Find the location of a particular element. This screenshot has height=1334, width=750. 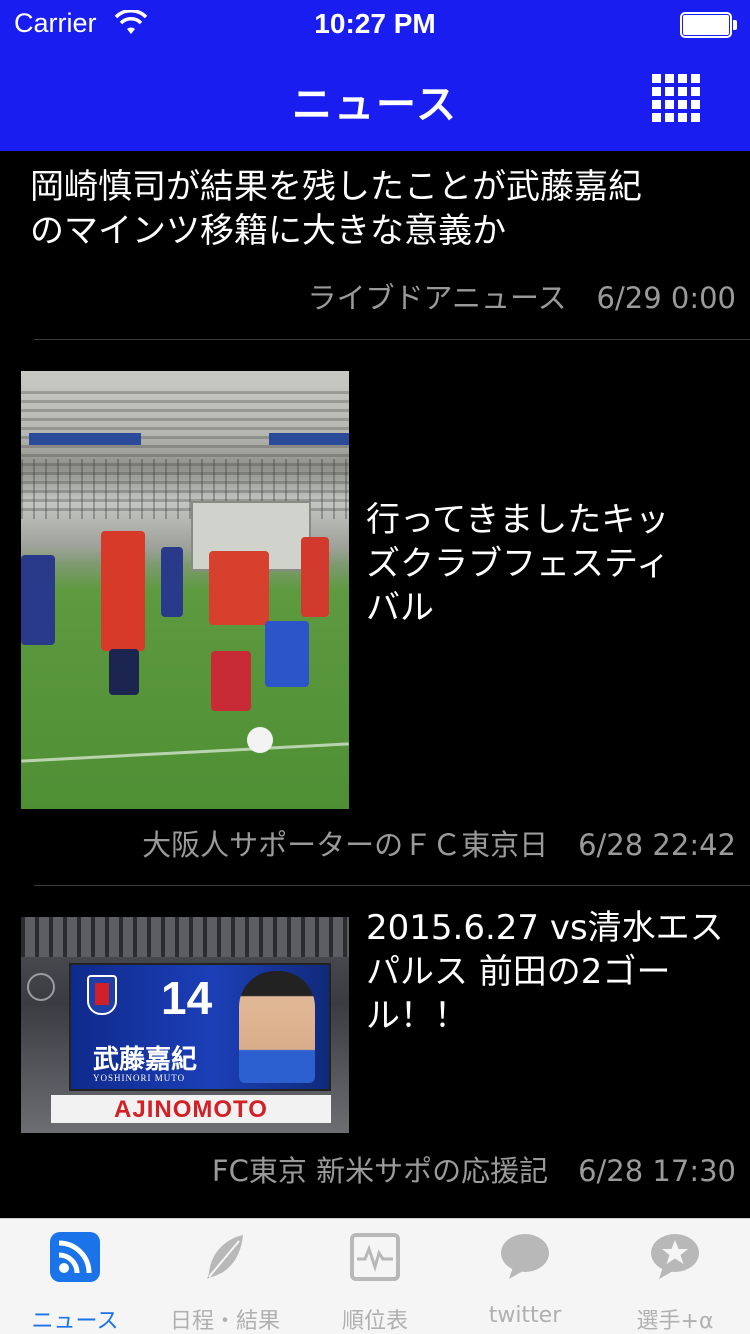

tab-label: 選手+α is located at coordinates (675, 1321).